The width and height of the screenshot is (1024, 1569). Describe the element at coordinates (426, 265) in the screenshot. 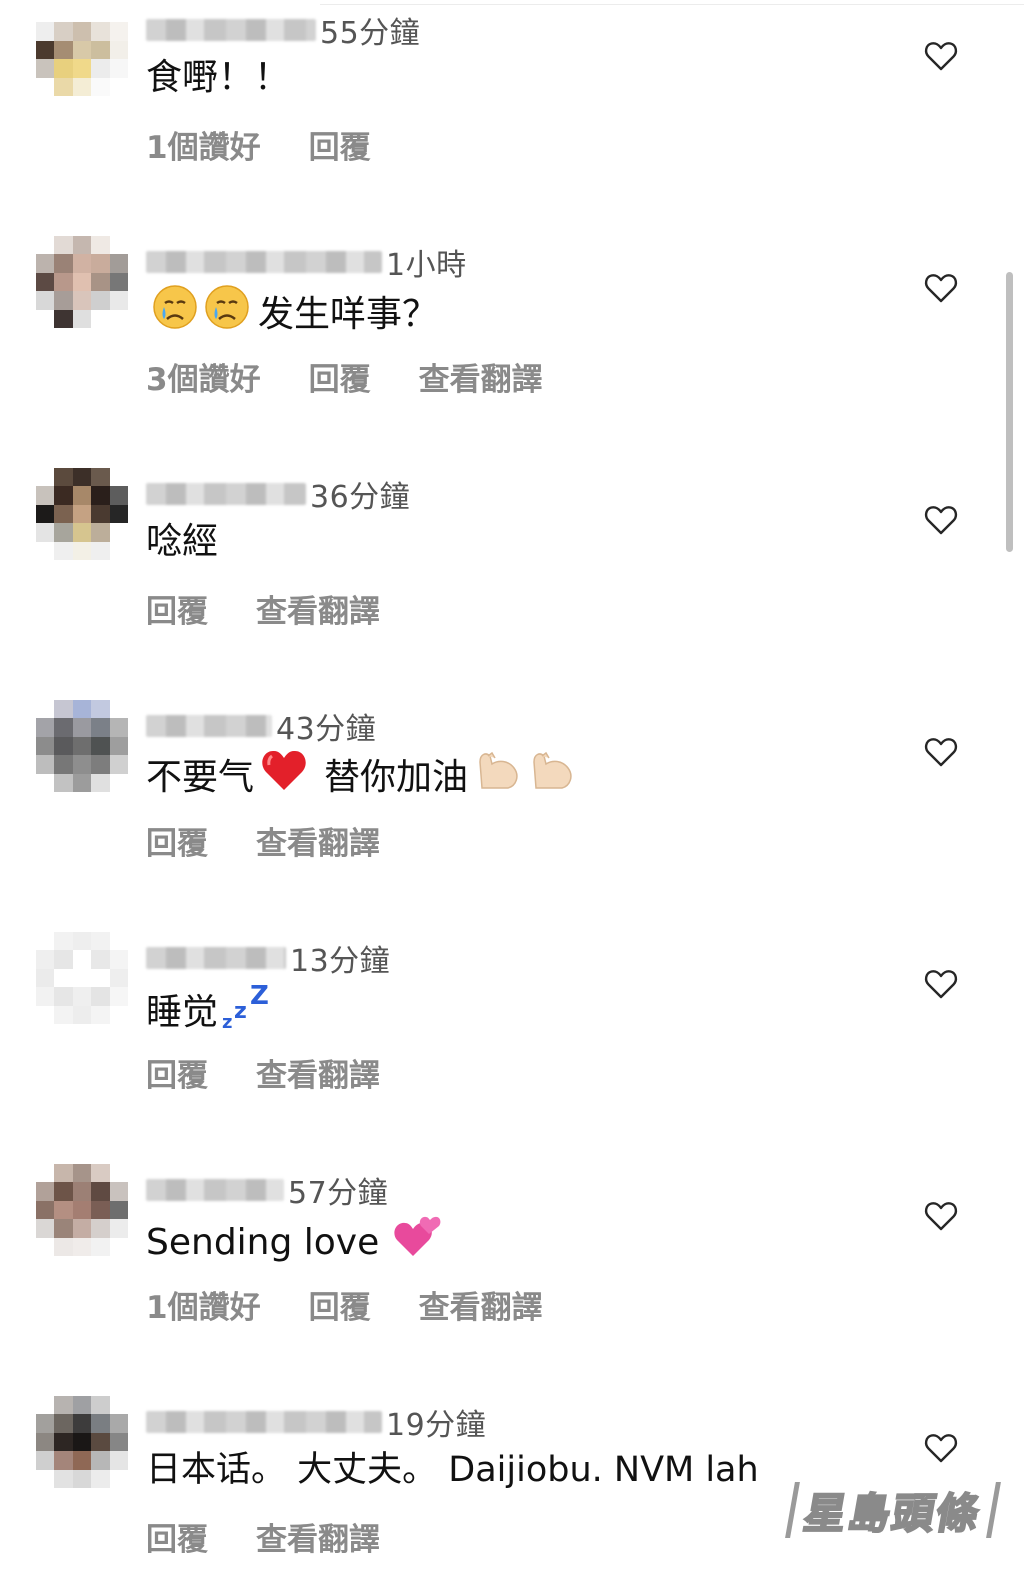

I see `comment-timestamp: 1小時` at that location.